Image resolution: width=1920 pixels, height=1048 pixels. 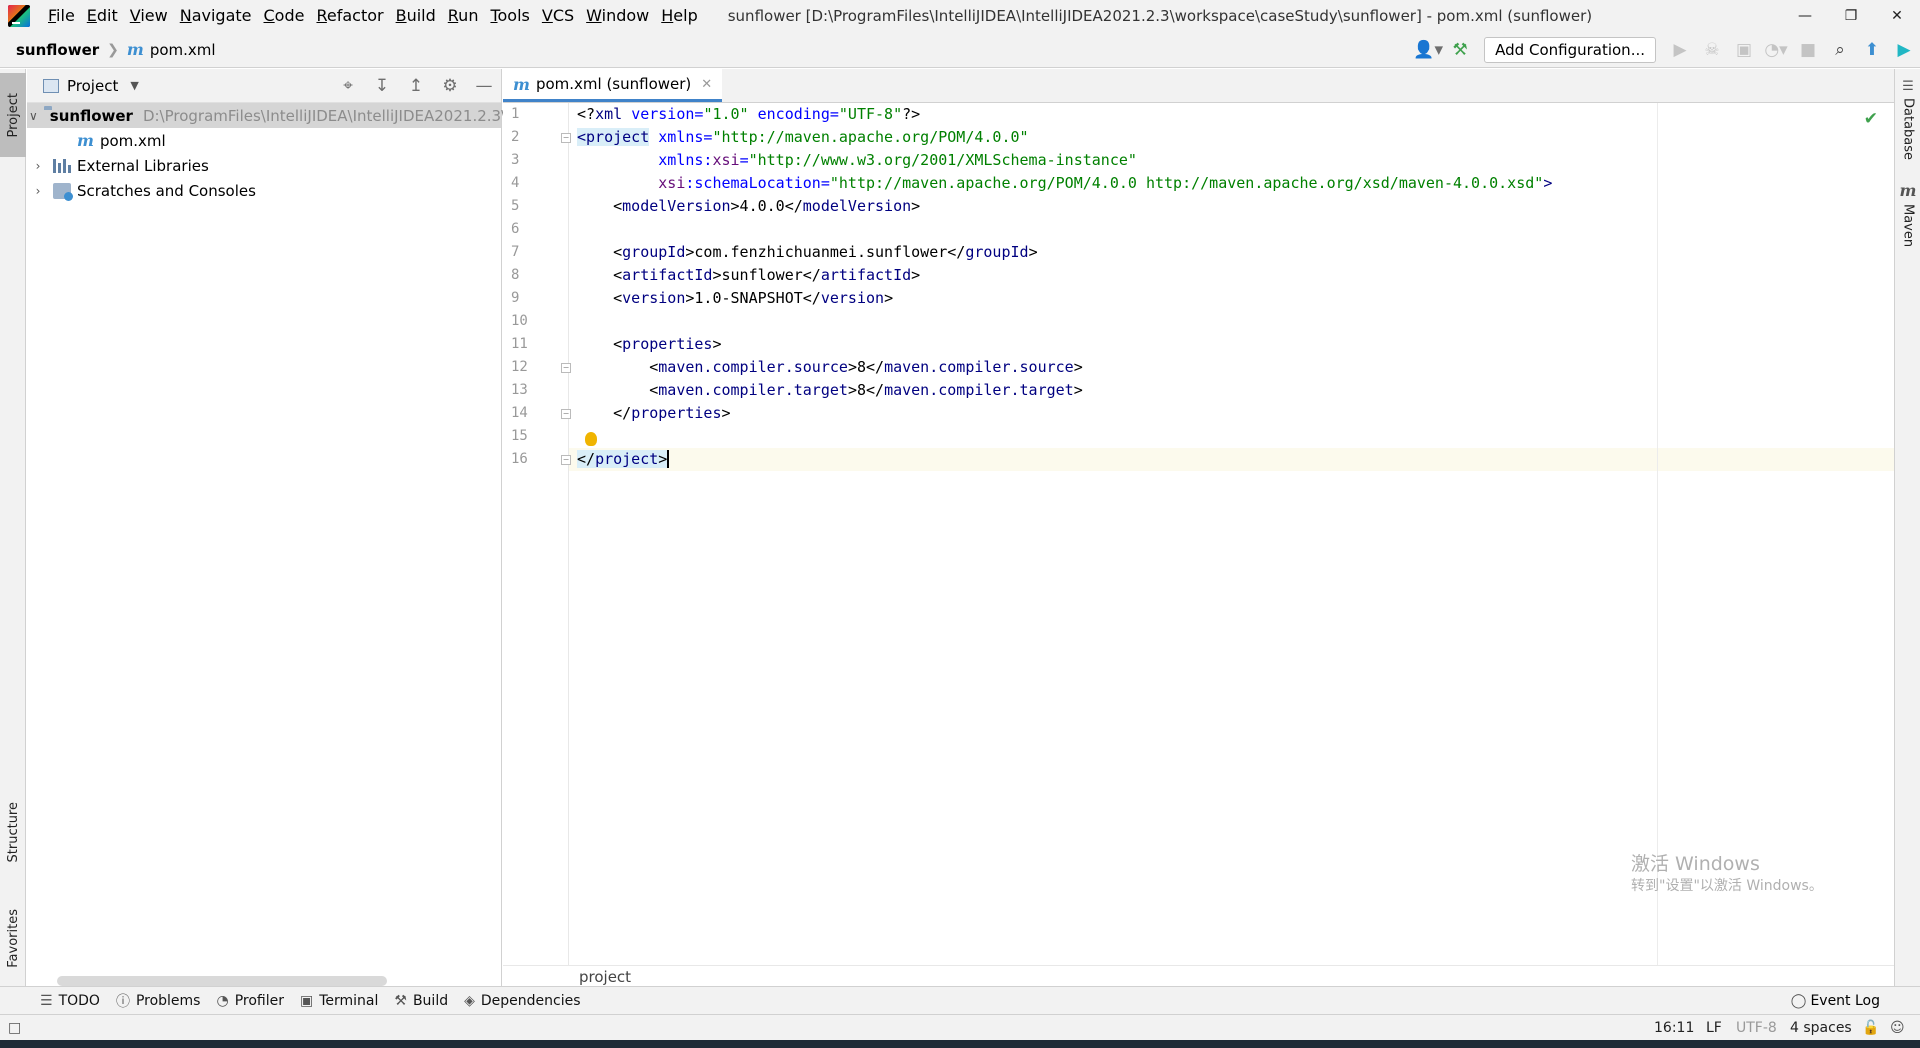 What do you see at coordinates (649, 344) in the screenshot?
I see `code-line-11: <properties>` at bounding box center [649, 344].